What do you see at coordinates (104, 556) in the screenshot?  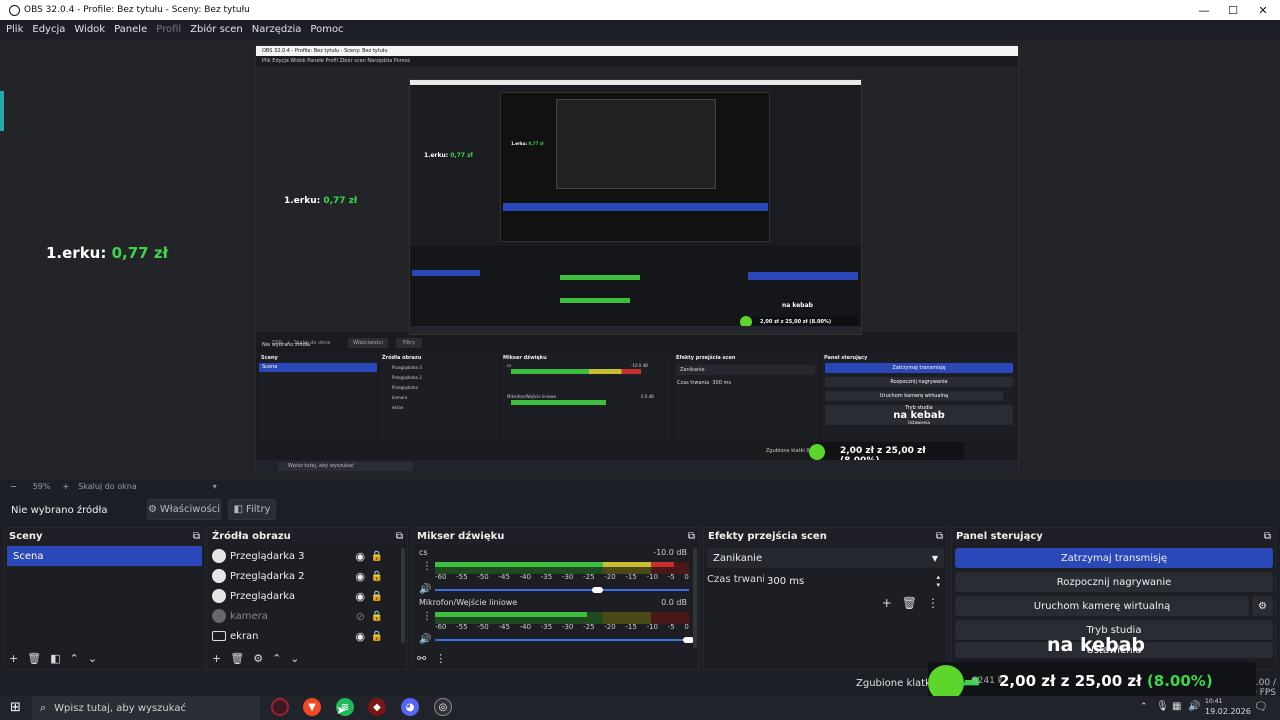 I see `scene-item: Scena` at bounding box center [104, 556].